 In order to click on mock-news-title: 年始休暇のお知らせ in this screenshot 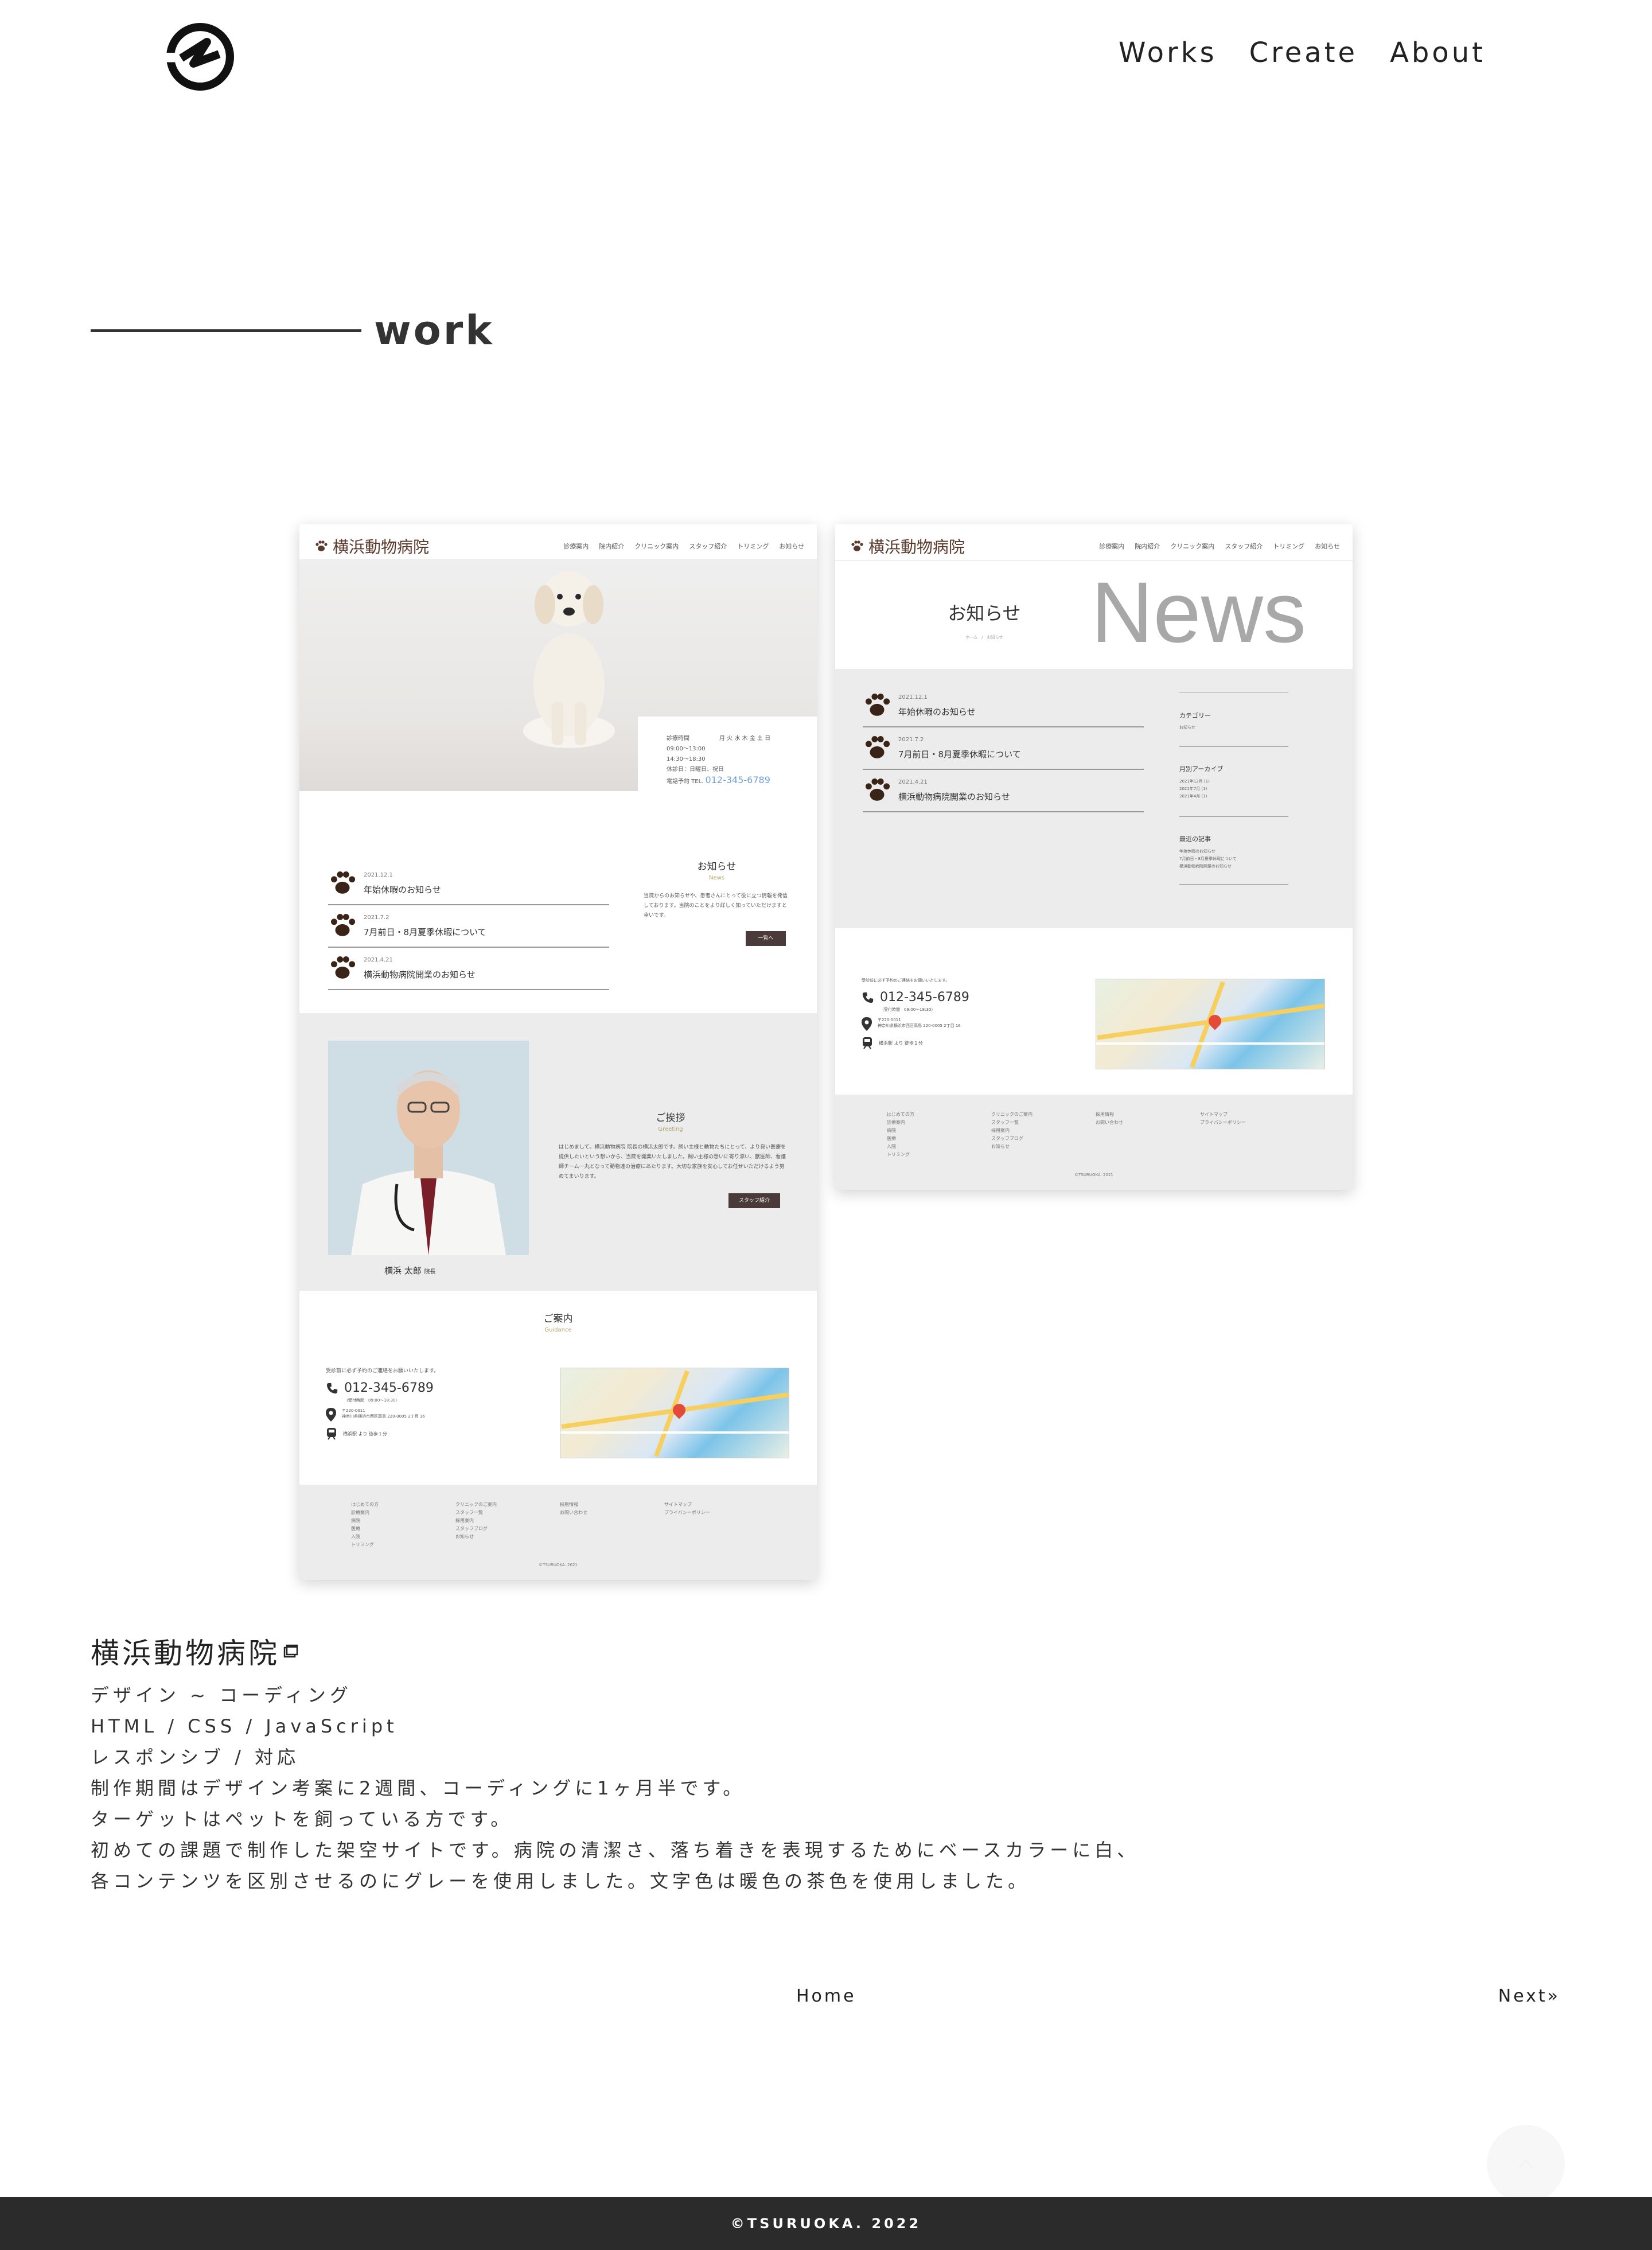, I will do `click(402, 890)`.